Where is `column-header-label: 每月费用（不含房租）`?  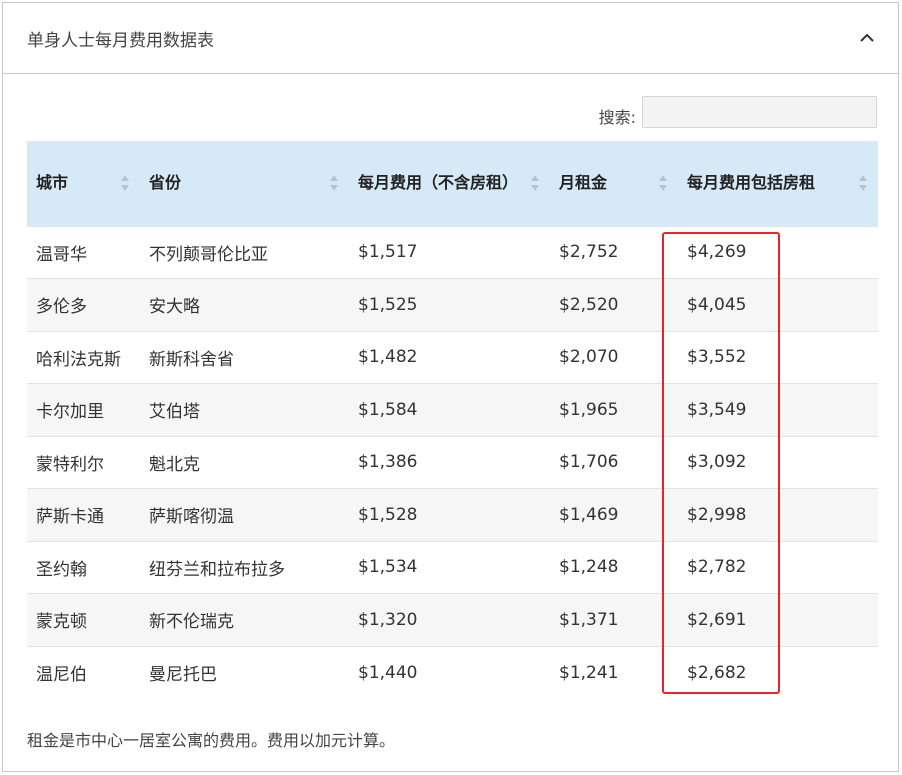
column-header-label: 每月费用（不含房租） is located at coordinates (438, 183).